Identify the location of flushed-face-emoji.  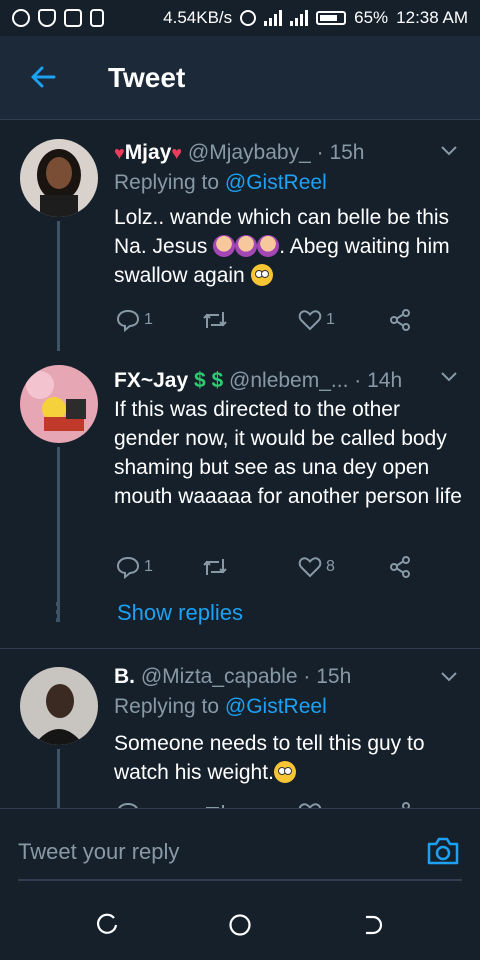
(261, 275).